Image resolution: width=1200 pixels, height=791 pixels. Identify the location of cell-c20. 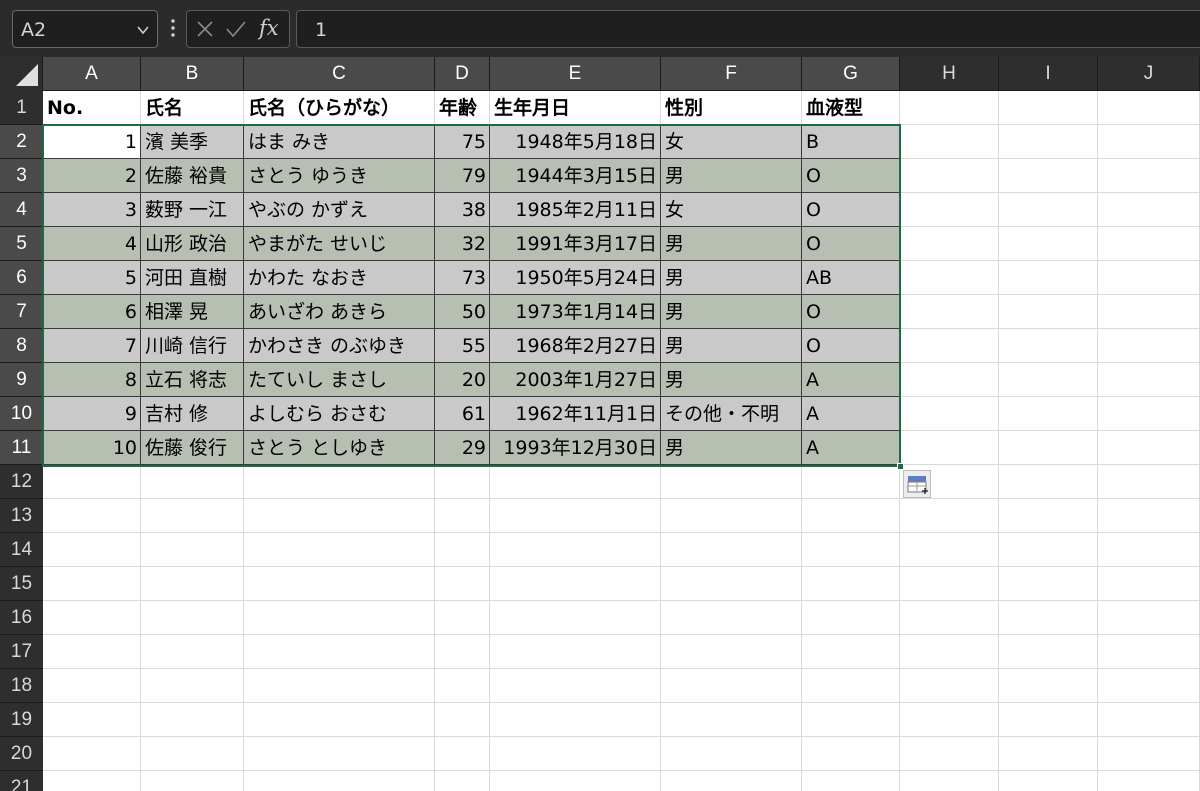
(339, 754).